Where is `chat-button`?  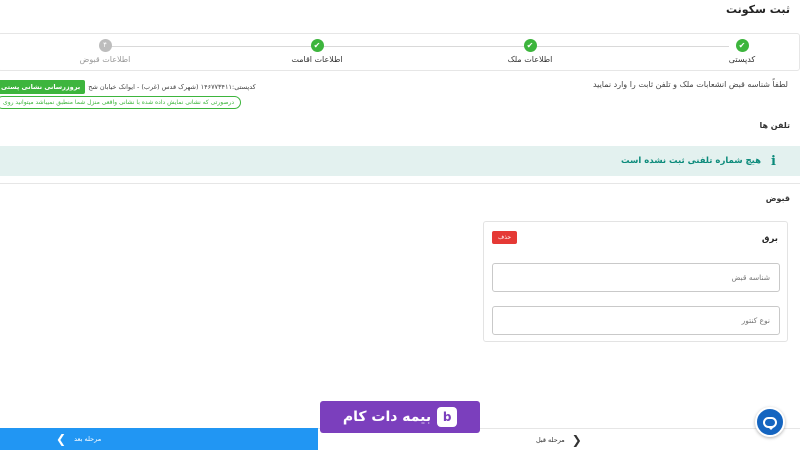
chat-button is located at coordinates (770, 422).